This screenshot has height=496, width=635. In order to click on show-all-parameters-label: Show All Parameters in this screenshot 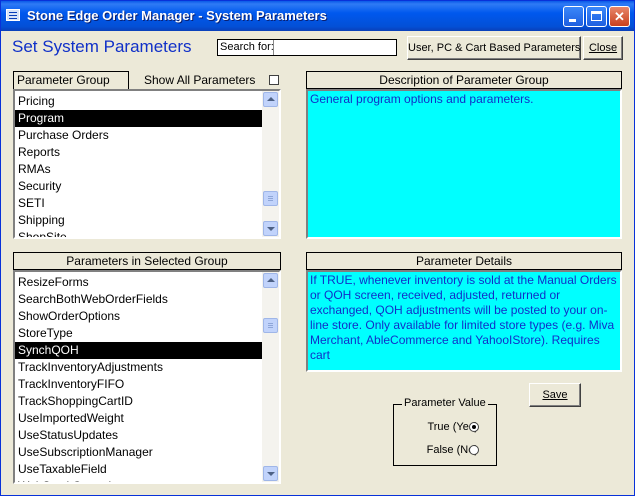, I will do `click(200, 80)`.